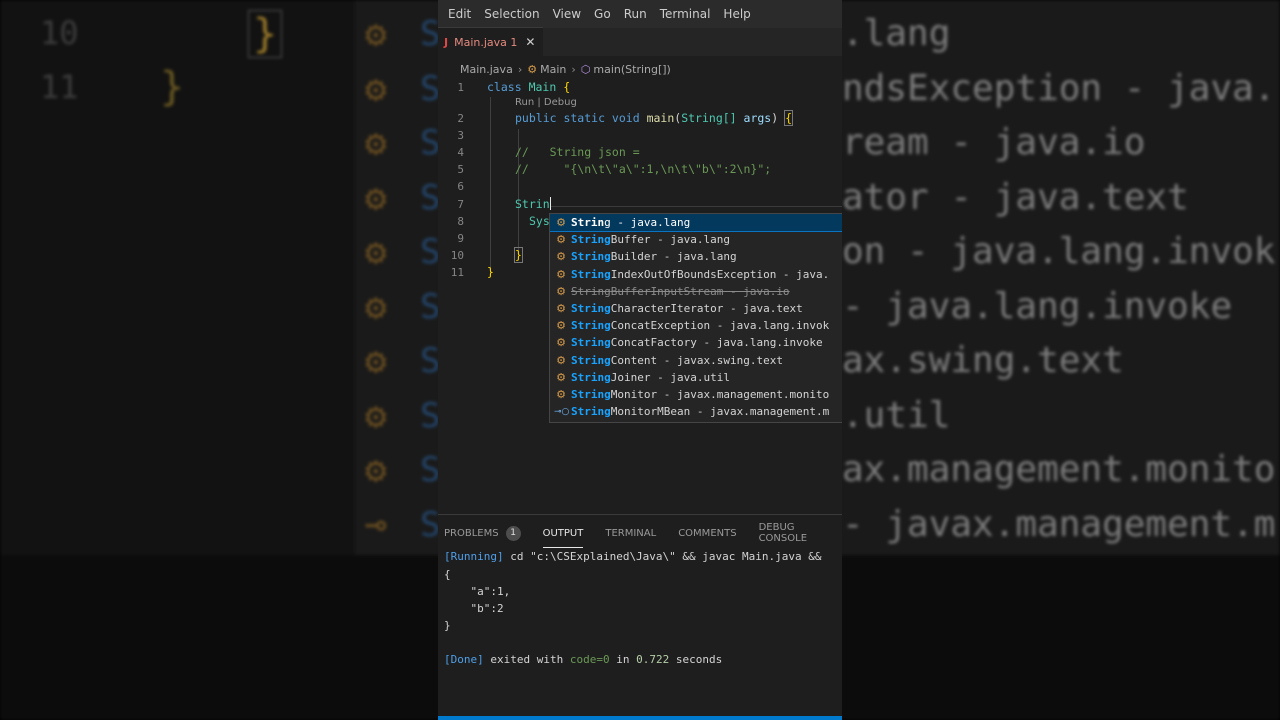 This screenshot has width=1280, height=720. What do you see at coordinates (696, 256) in the screenshot?
I see `suggestion-item: ⚙ String Builder - java.lang` at bounding box center [696, 256].